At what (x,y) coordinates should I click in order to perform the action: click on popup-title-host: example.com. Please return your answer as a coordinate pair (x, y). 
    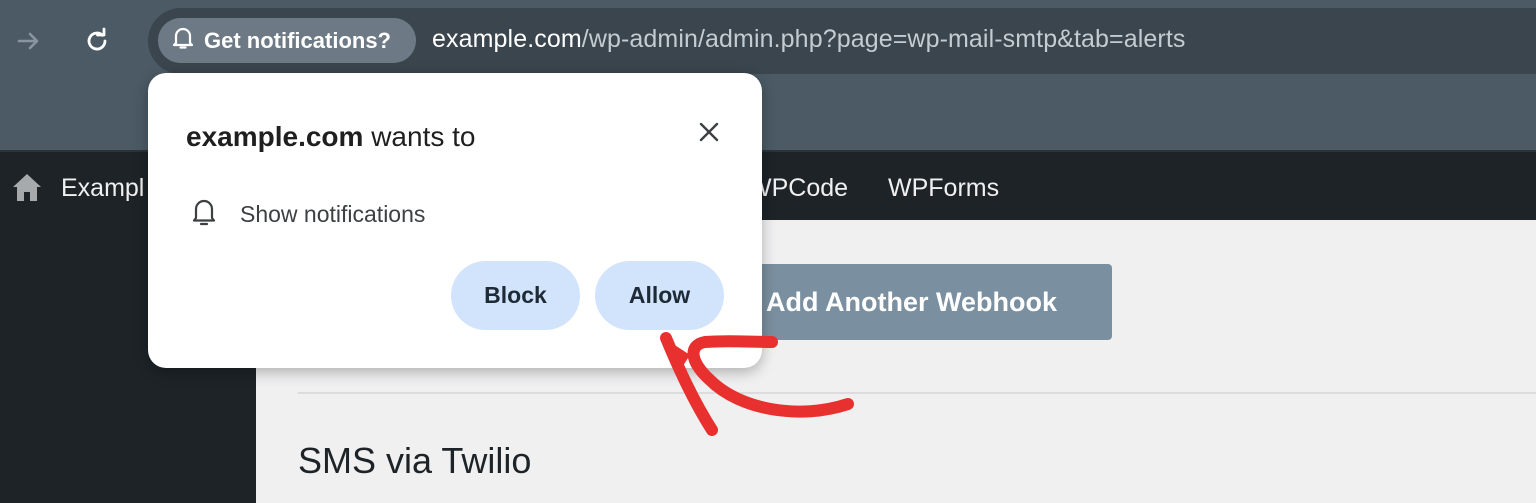
    Looking at the image, I should click on (275, 136).